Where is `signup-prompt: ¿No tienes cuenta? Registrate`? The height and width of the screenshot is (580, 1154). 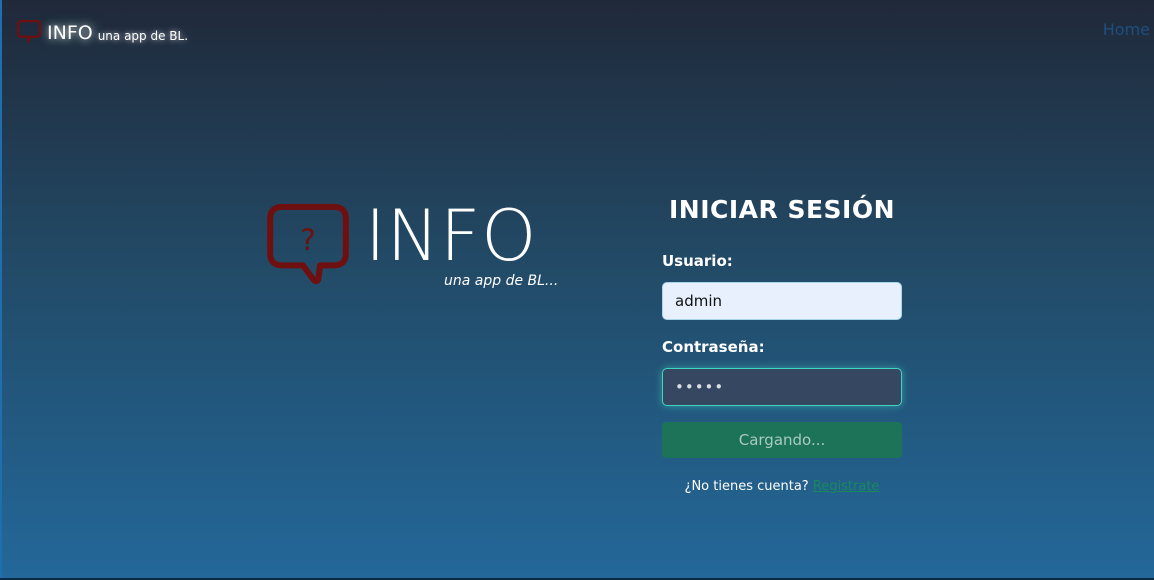 signup-prompt: ¿No tienes cuenta? Registrate is located at coordinates (782, 486).